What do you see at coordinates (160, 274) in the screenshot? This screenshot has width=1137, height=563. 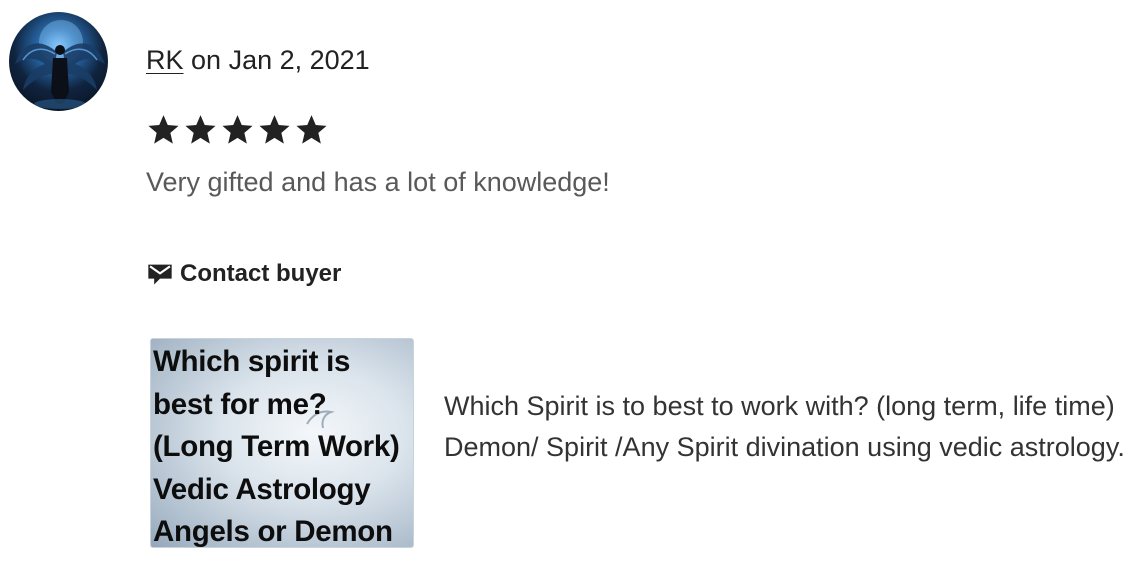 I see `envelope-icon` at bounding box center [160, 274].